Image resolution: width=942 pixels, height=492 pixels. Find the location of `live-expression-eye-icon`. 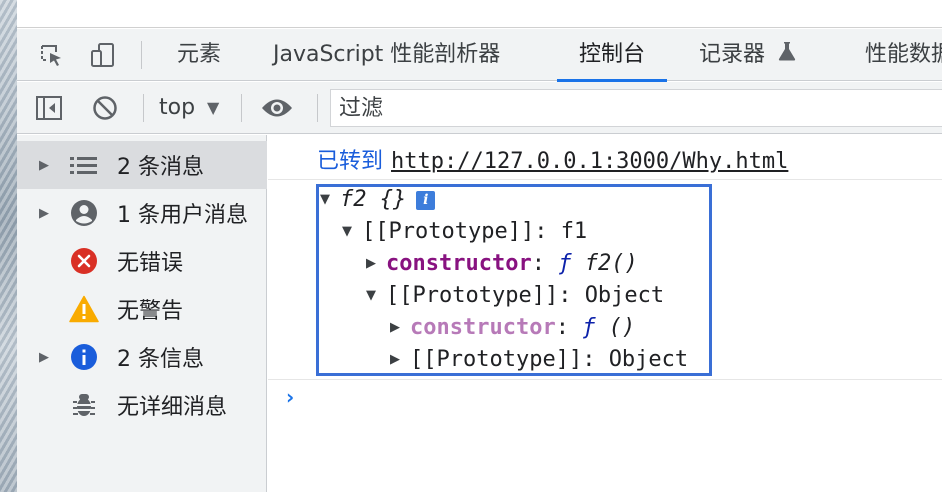

live-expression-eye-icon is located at coordinates (277, 108).